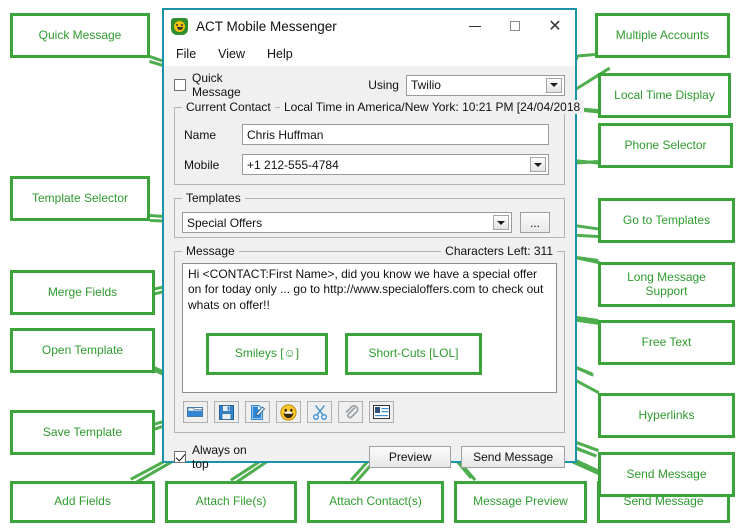  I want to click on annotation-message-preview: Message Preview, so click(520, 502).